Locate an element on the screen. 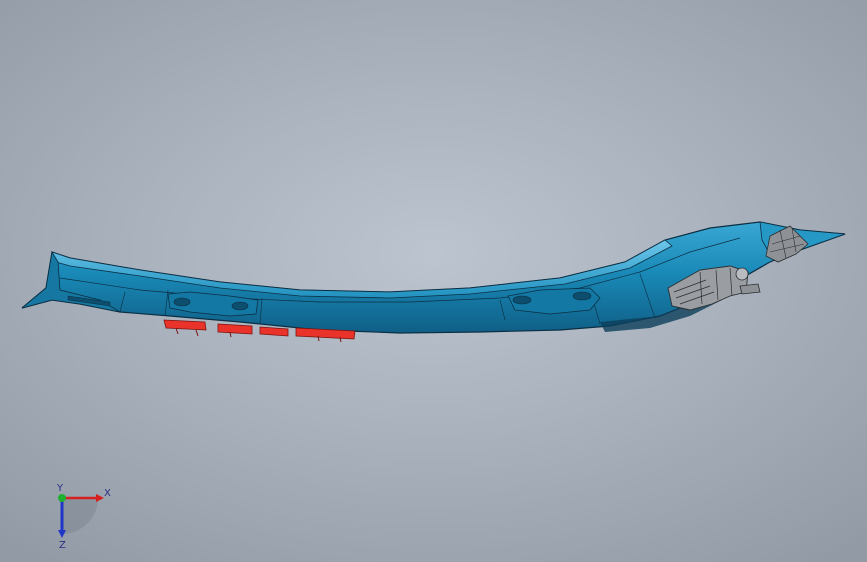  triad-y-axis-dot is located at coordinates (62, 498).